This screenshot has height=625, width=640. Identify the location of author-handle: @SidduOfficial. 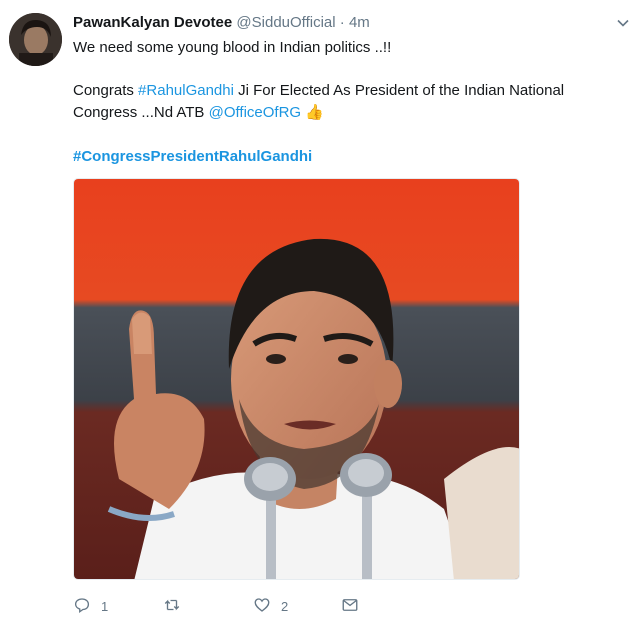
(285, 22).